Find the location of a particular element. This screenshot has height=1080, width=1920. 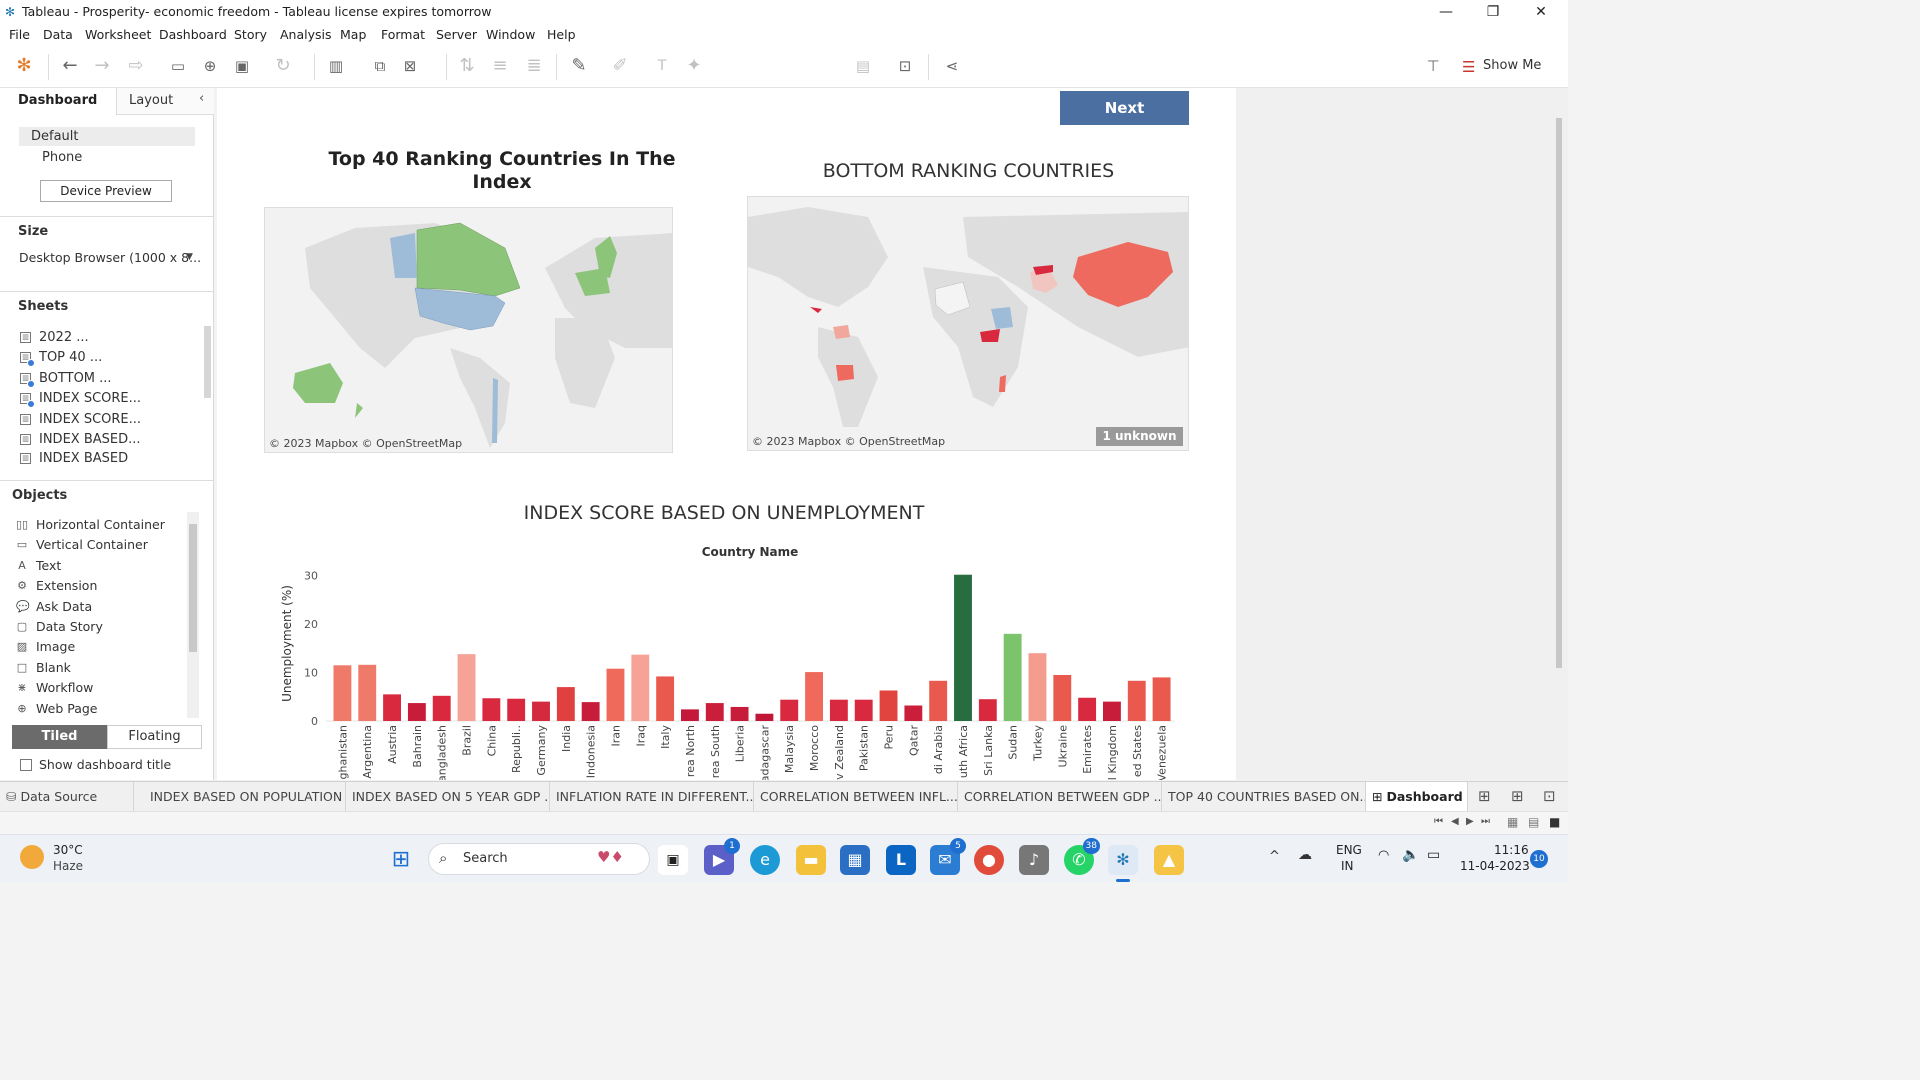

weather-icon is located at coordinates (32, 857).